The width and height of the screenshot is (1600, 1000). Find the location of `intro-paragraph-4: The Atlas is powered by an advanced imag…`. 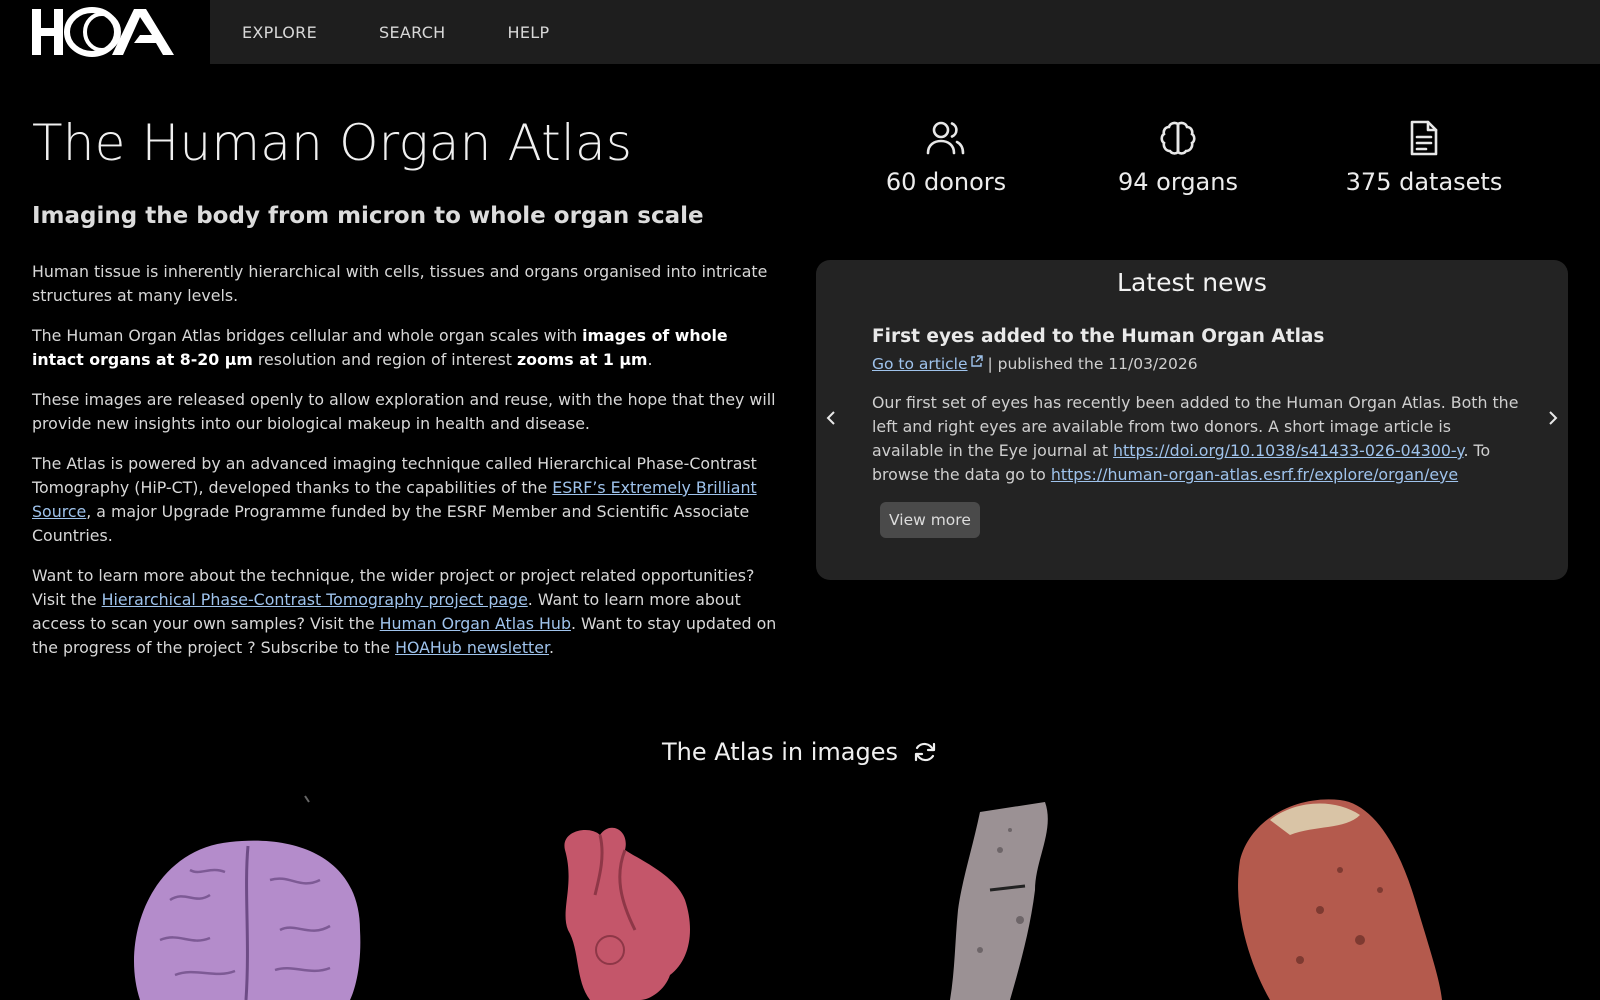

intro-paragraph-4: The Atlas is powered by an advanced imag… is located at coordinates (407, 500).